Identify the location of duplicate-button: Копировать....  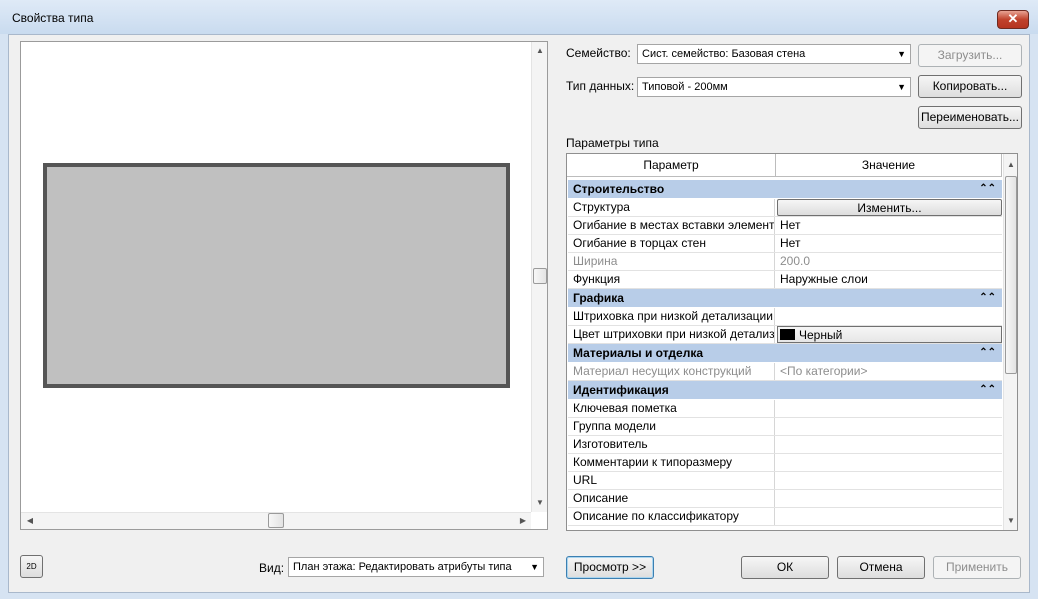
(970, 86).